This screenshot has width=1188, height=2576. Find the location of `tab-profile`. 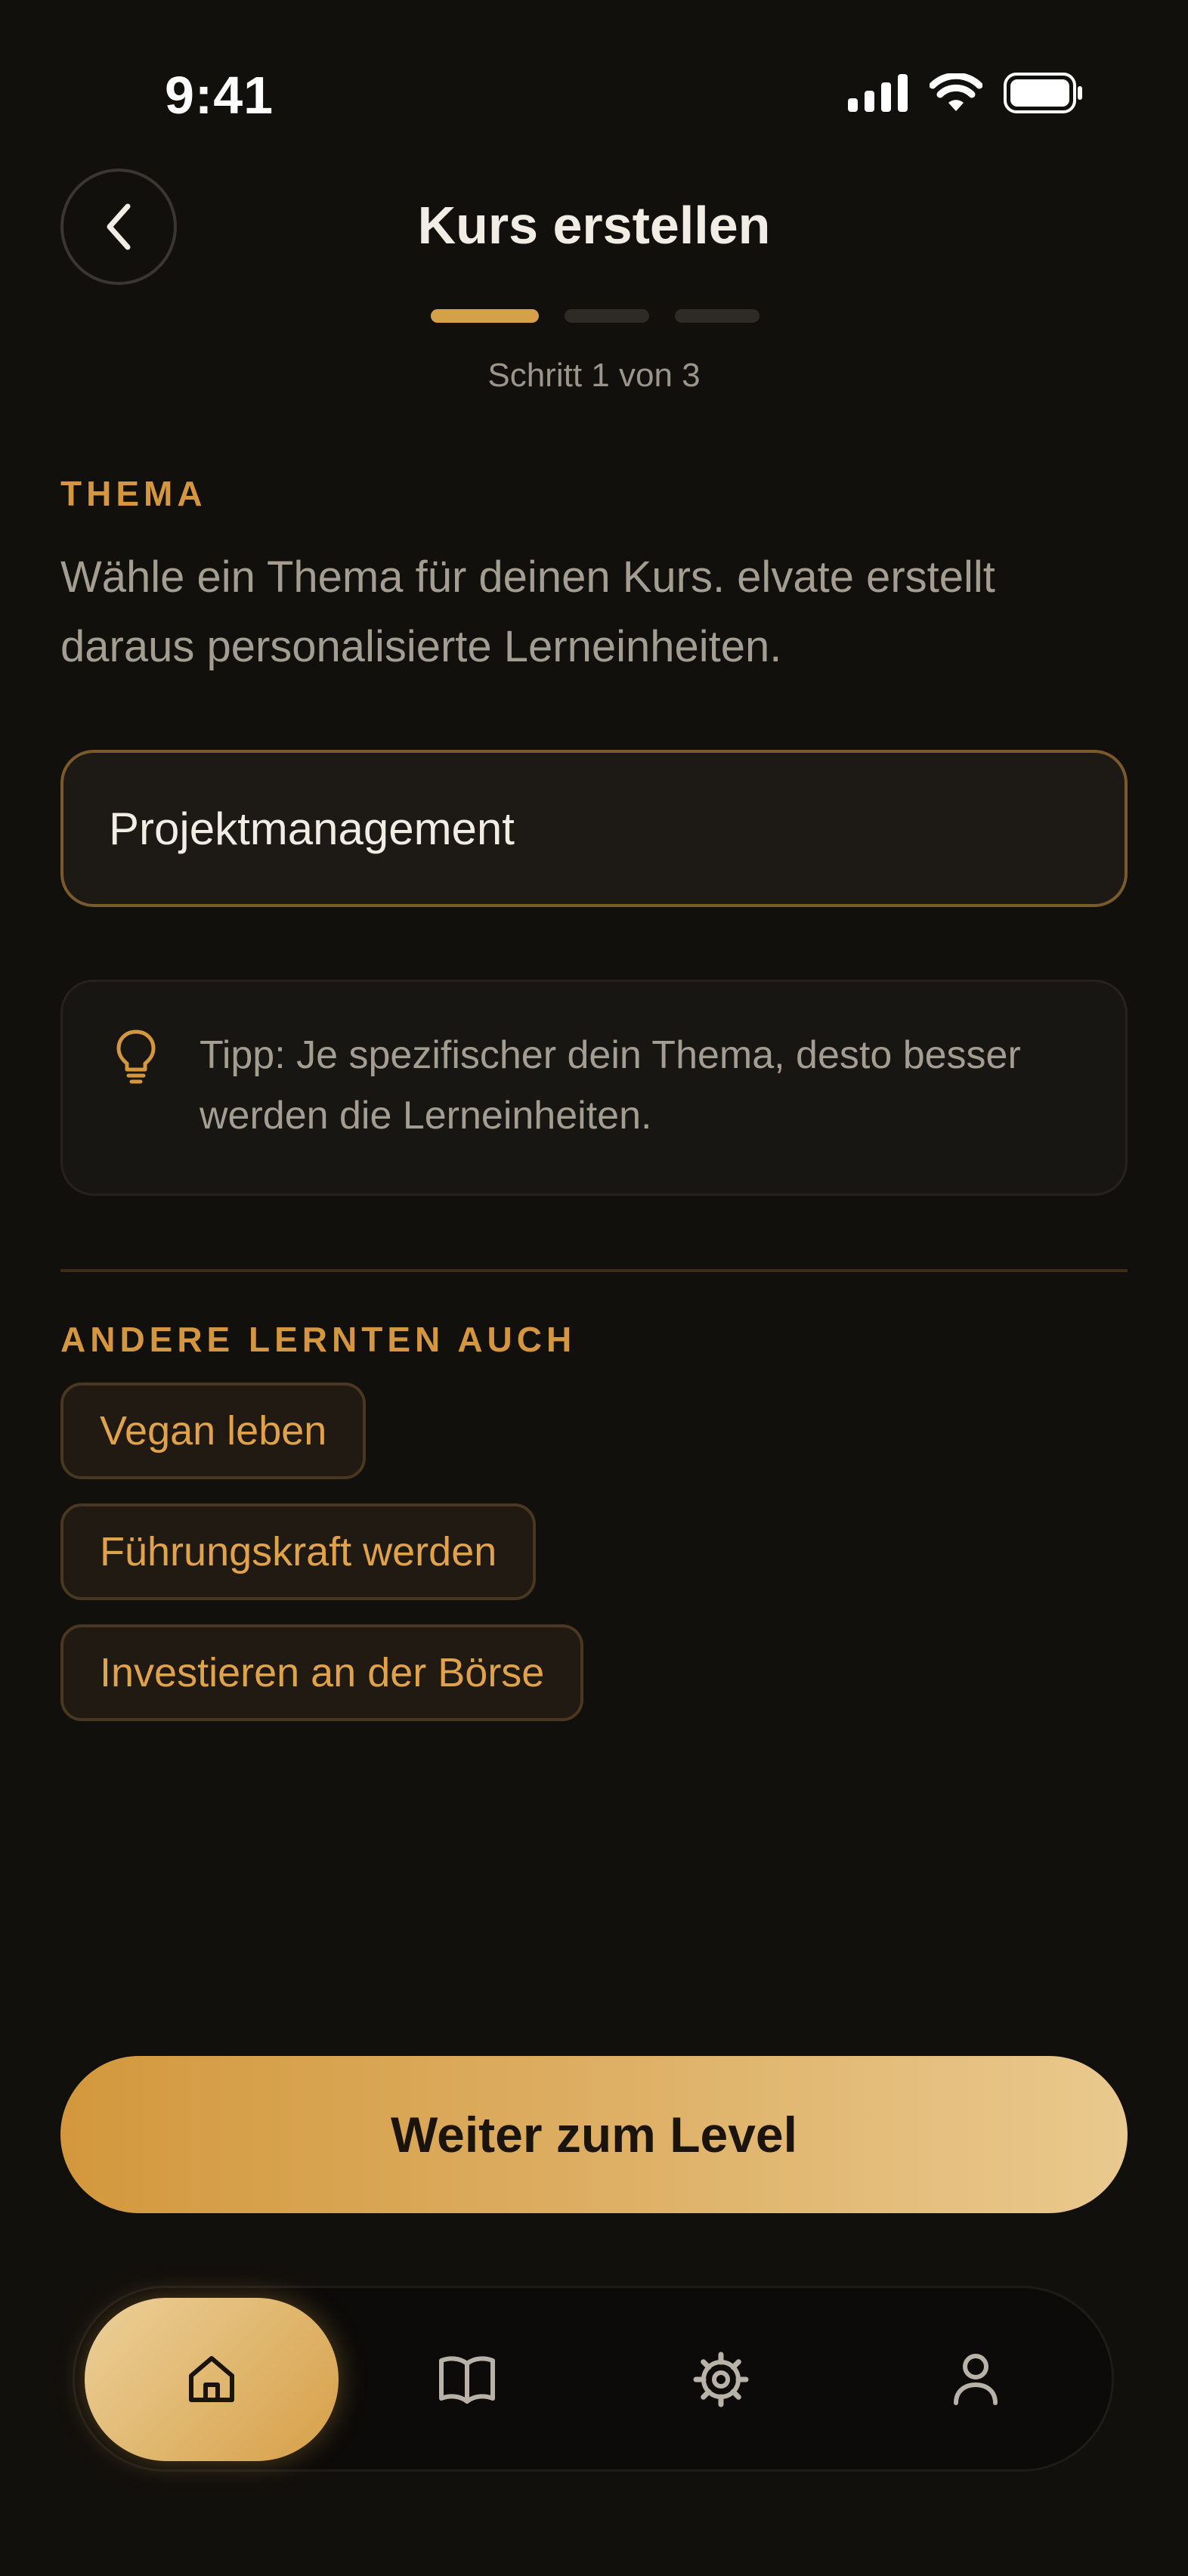

tab-profile is located at coordinates (976, 2379).